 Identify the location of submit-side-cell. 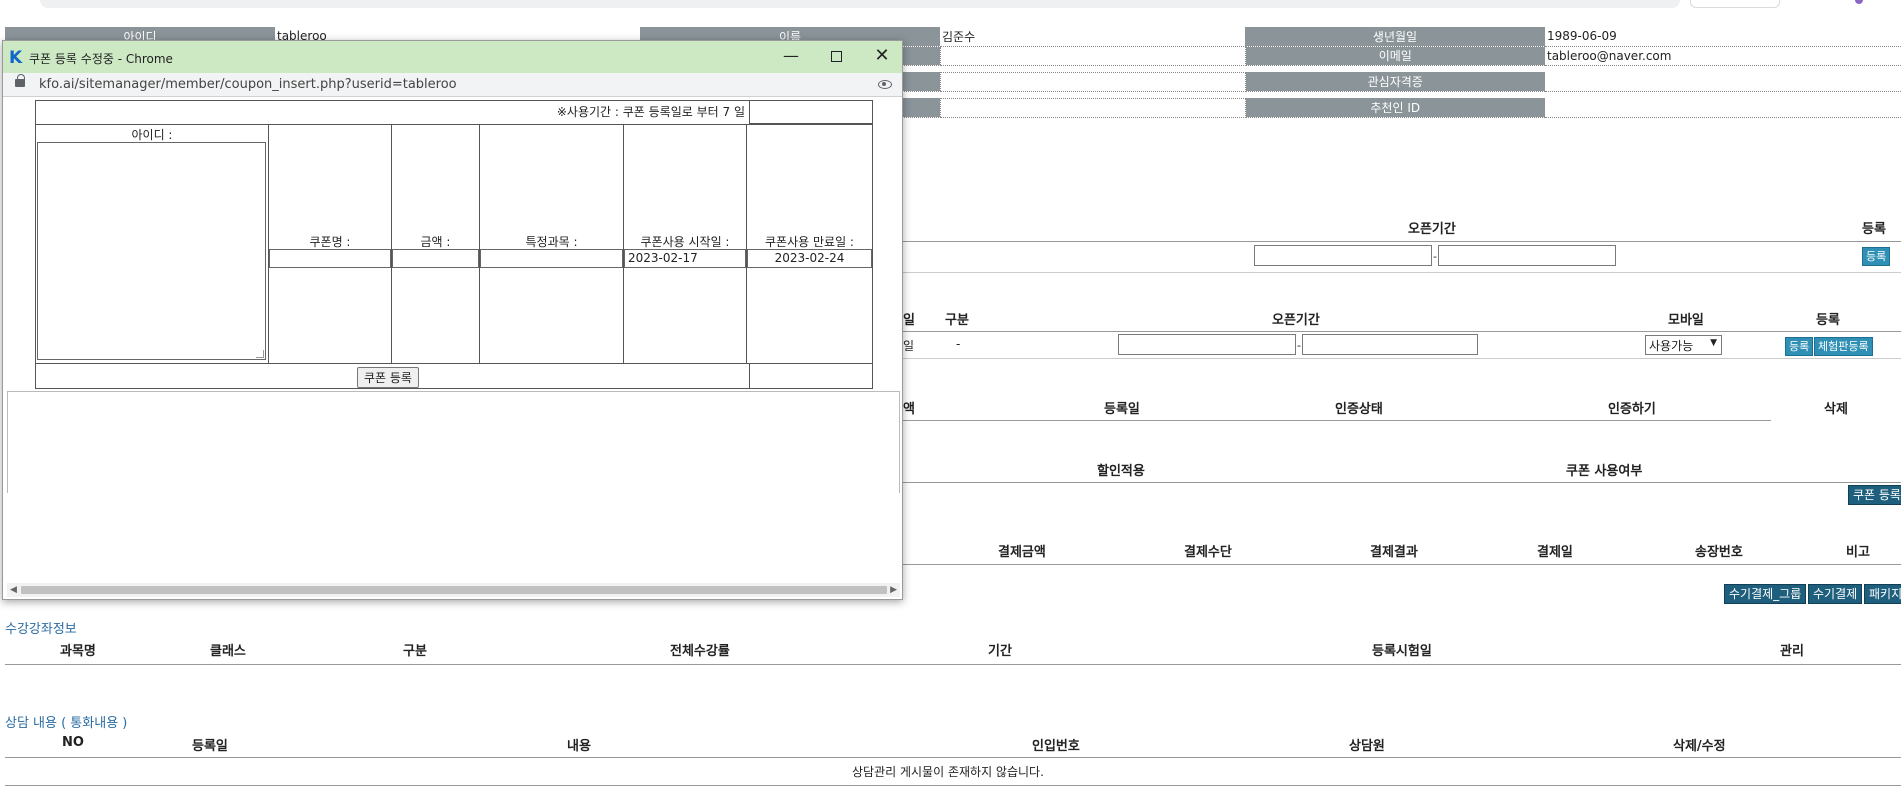
(811, 376).